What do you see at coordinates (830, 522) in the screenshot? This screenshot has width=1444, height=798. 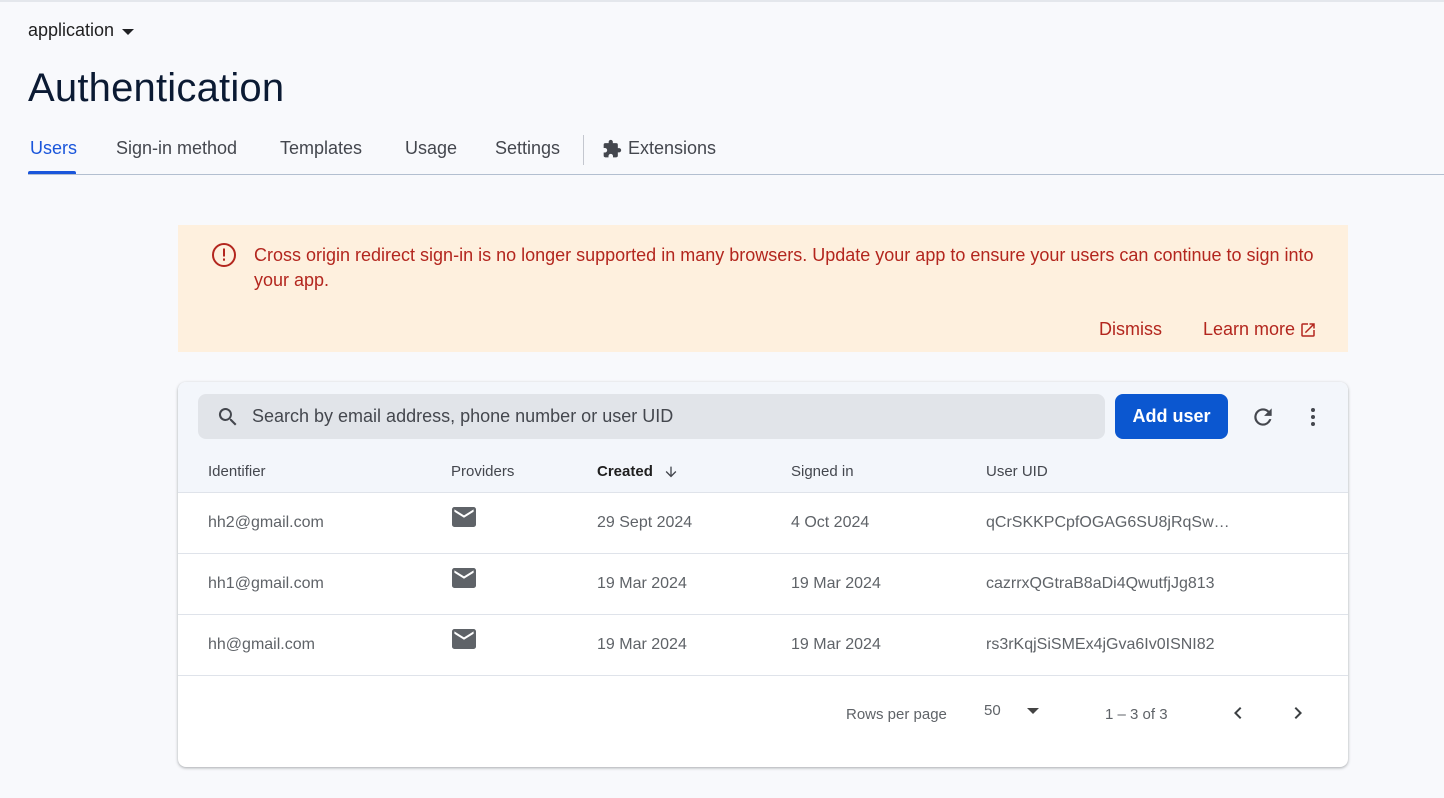 I see `signed-in-cell: 4 Oct 2024` at bounding box center [830, 522].